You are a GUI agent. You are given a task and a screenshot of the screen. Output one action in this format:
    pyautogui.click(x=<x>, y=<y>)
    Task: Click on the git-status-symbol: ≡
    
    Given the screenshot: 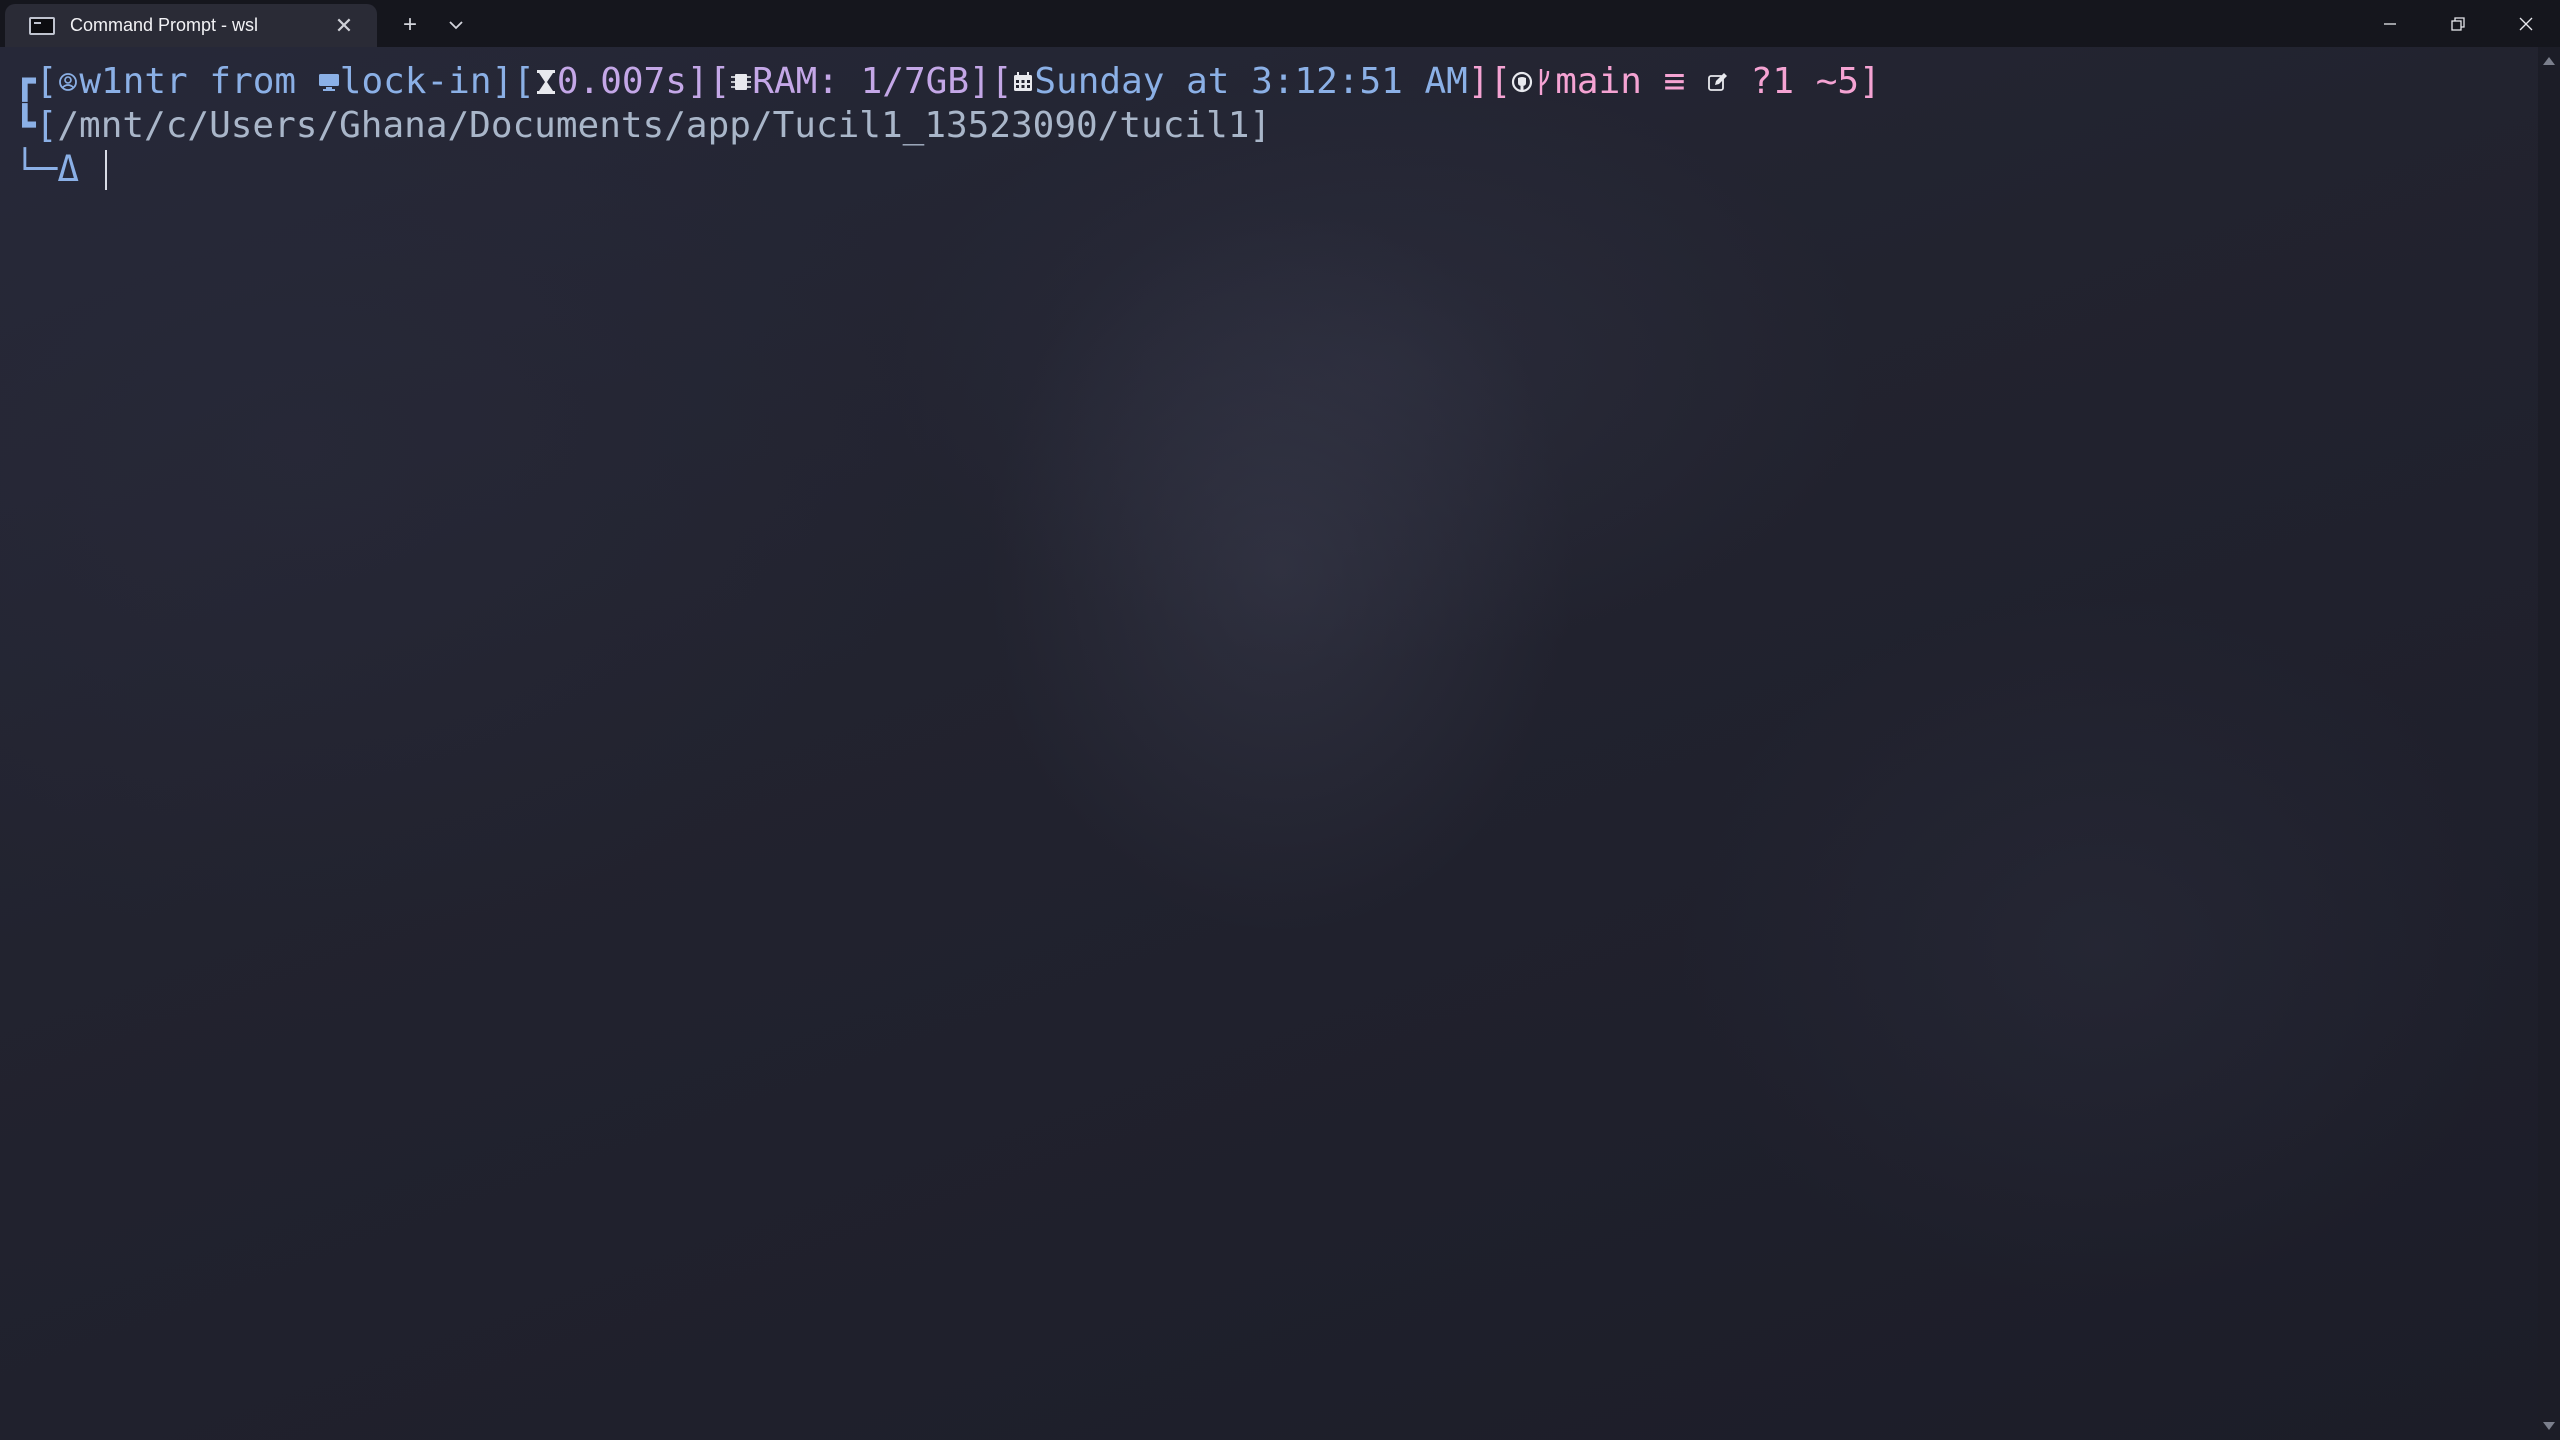 What is the action you would take?
    pyautogui.click(x=1674, y=82)
    